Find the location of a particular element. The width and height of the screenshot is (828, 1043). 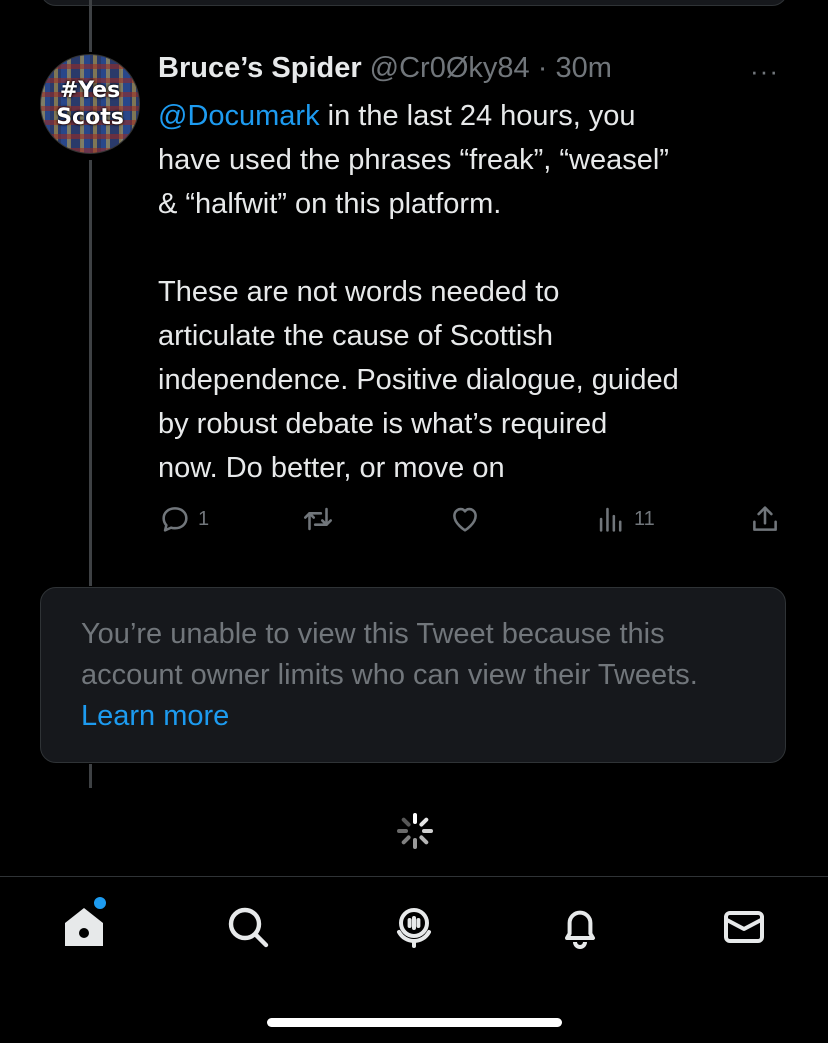

search-icon is located at coordinates (248, 927).